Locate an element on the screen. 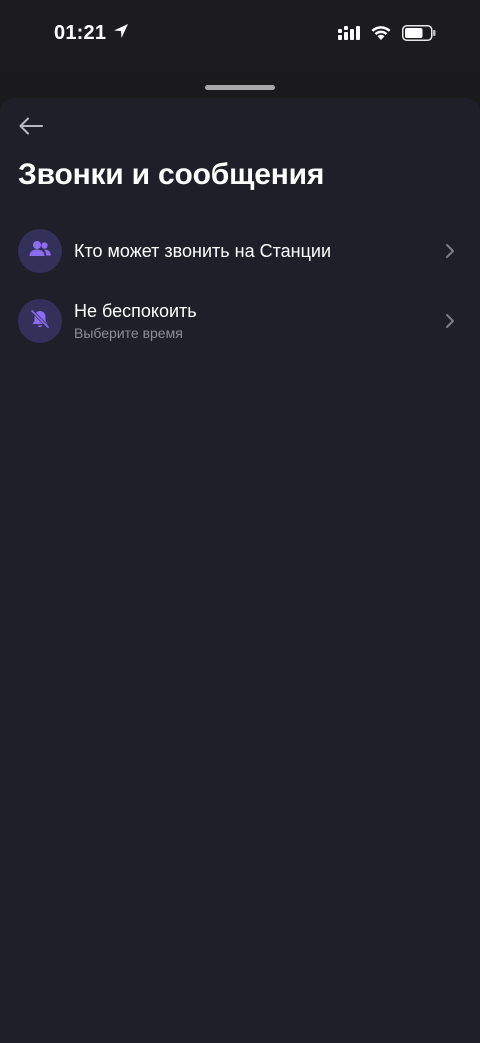 This screenshot has width=480, height=1043. status-bar: 01:21 is located at coordinates (240, 36).